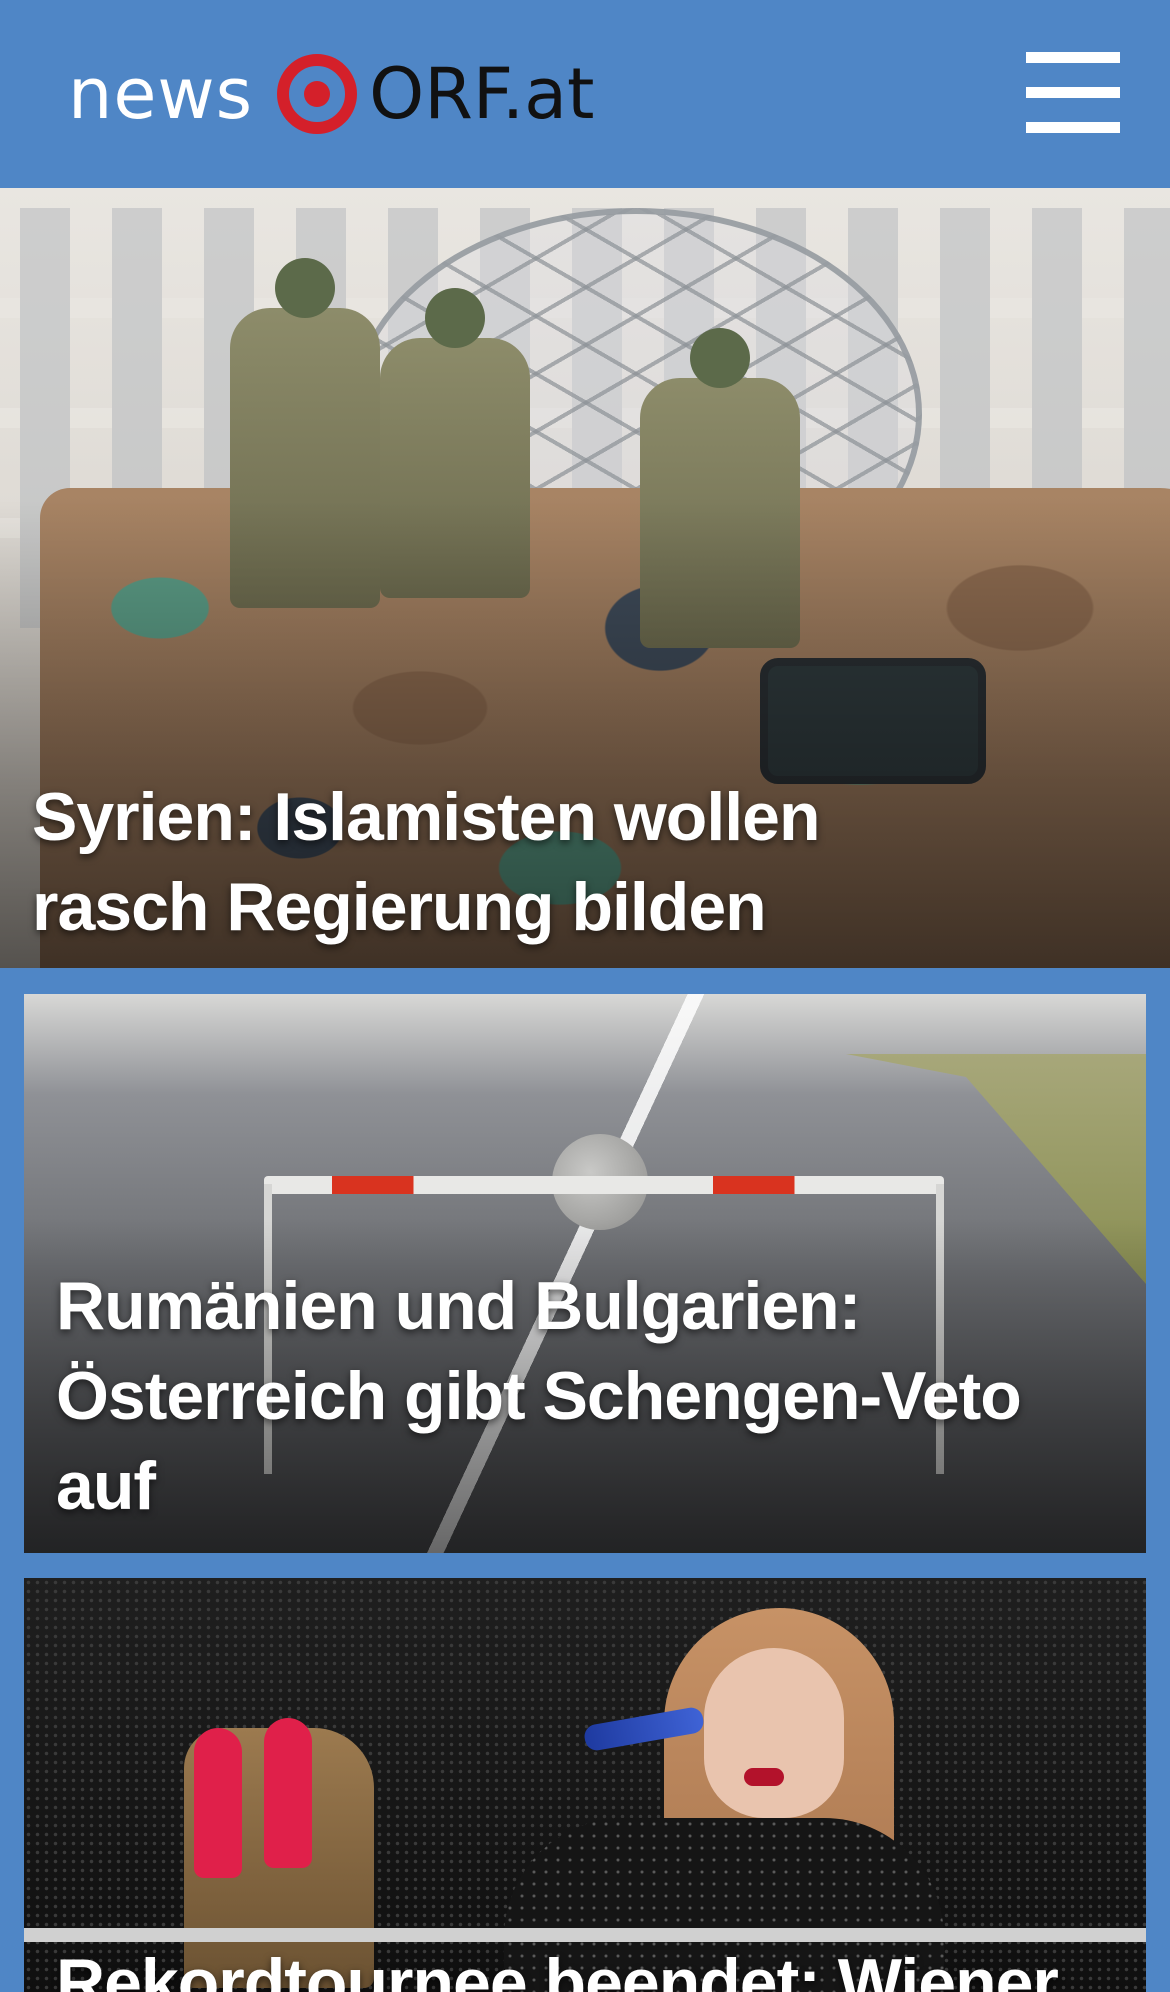 The height and width of the screenshot is (1992, 1170). I want to click on orf-target-logo-icon, so click(317, 94).